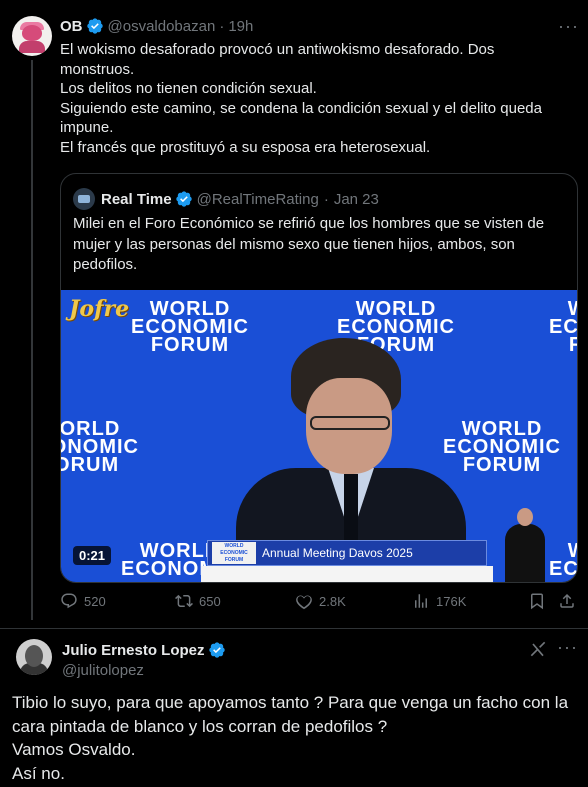 This screenshot has width=588, height=787. What do you see at coordinates (332, 601) in the screenshot?
I see `like-count: 2.8K` at bounding box center [332, 601].